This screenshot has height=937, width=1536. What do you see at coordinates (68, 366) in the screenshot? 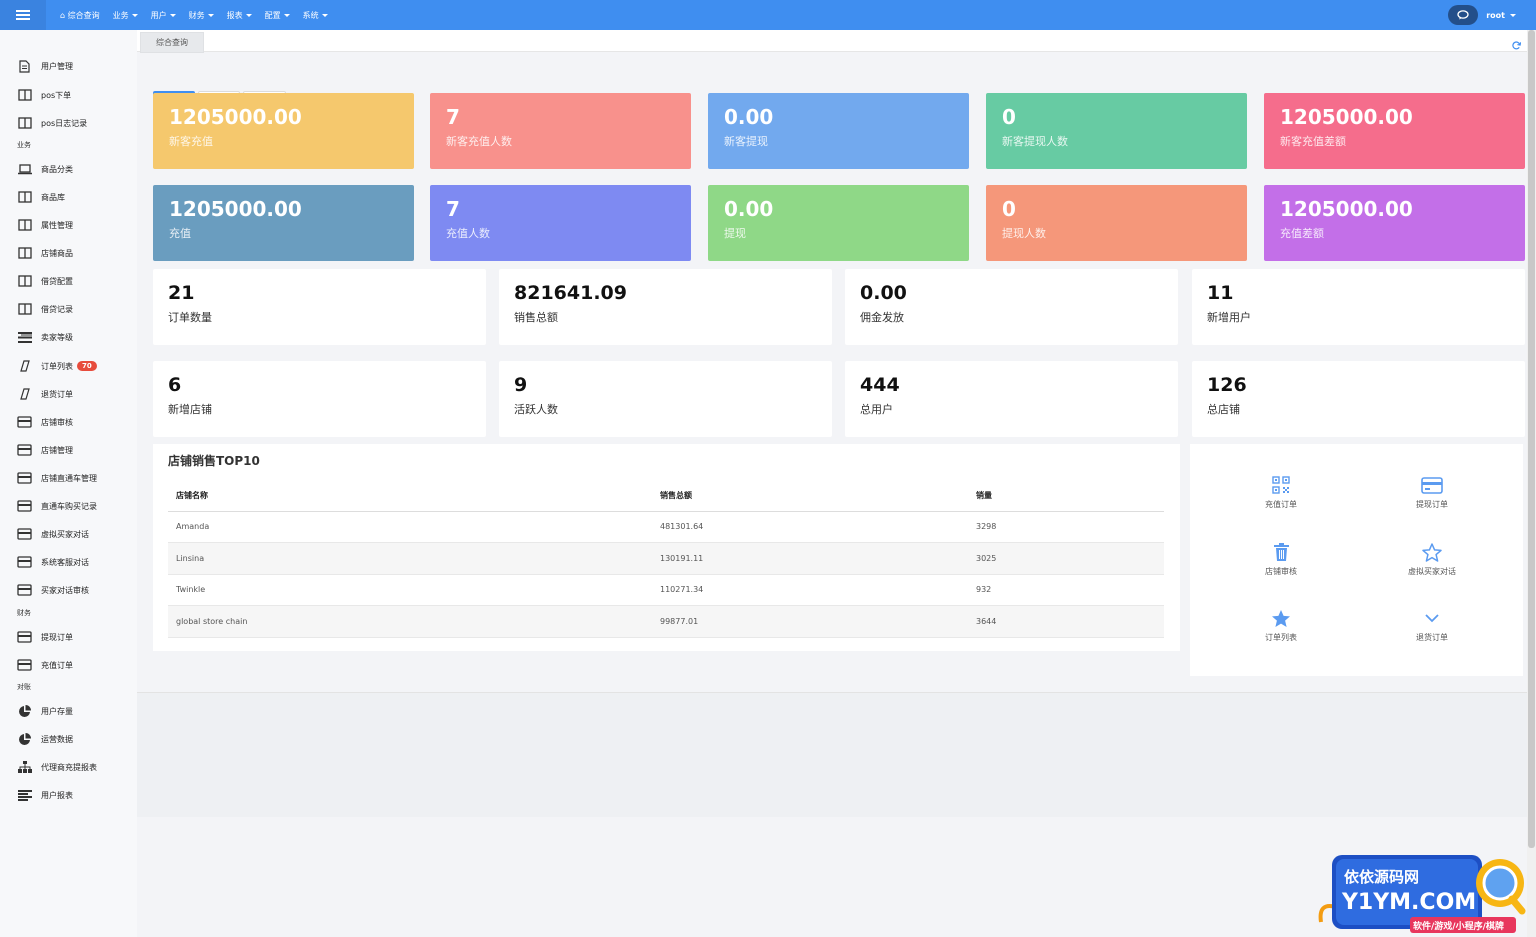
I see `sidebar-item-order-list: 订单列表 70` at bounding box center [68, 366].